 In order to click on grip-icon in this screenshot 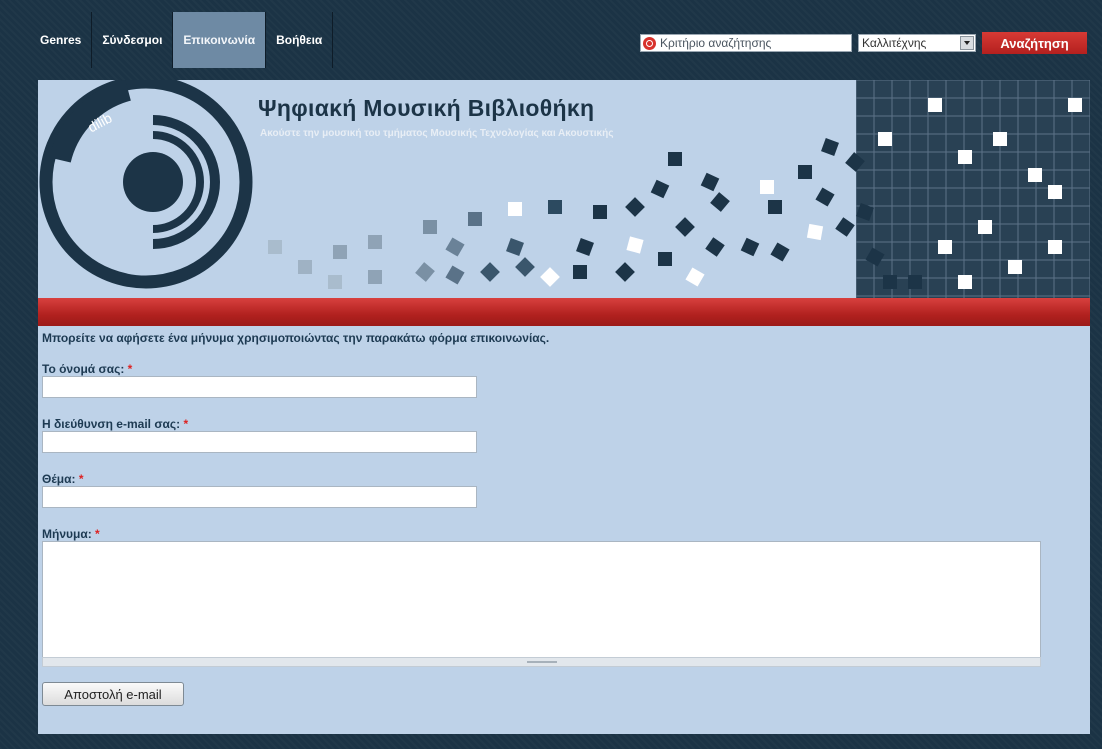, I will do `click(542, 662)`.